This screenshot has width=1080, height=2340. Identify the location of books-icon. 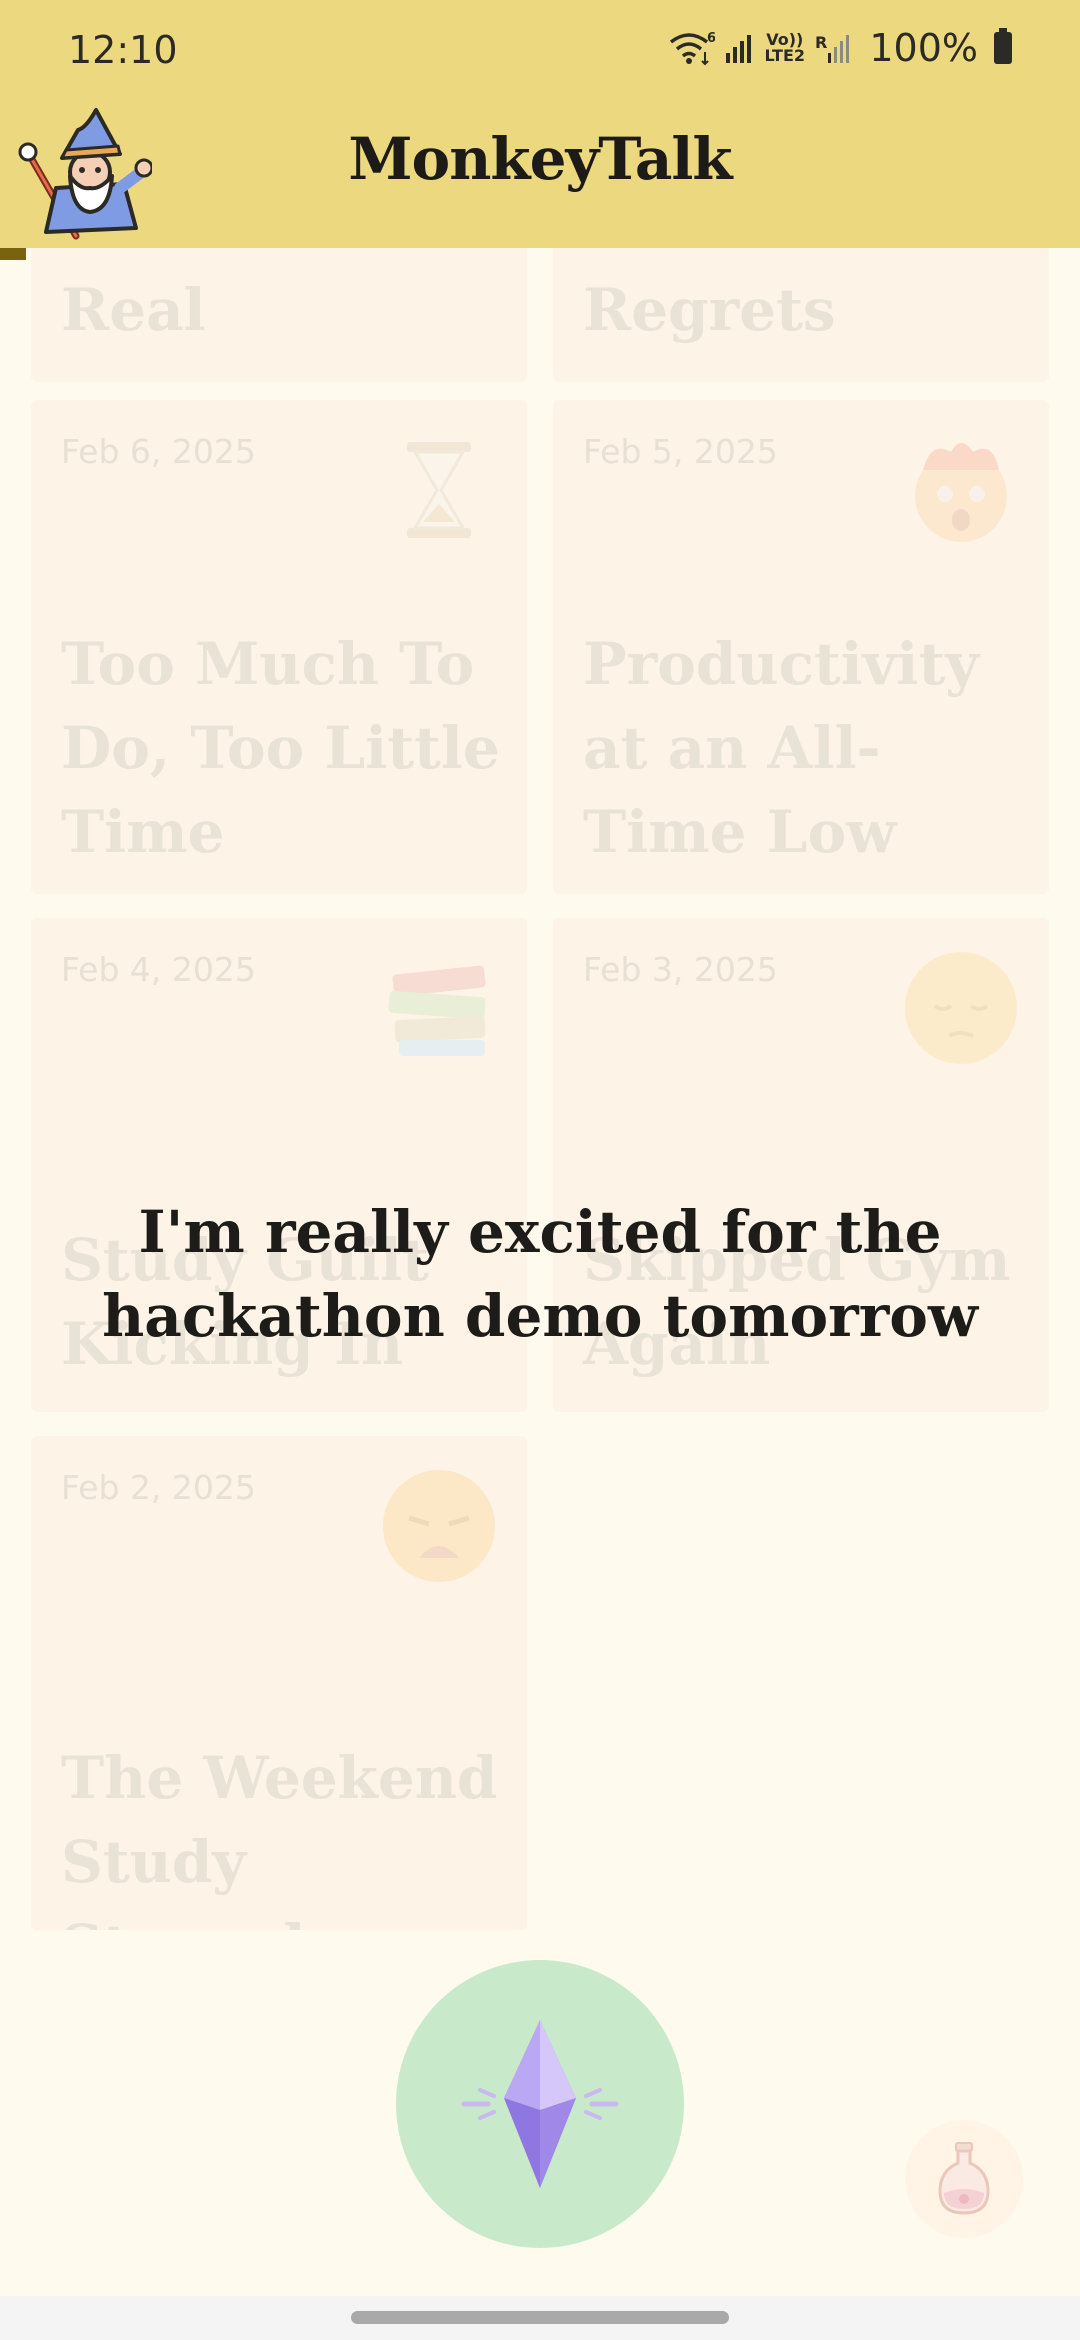
(437, 1010).